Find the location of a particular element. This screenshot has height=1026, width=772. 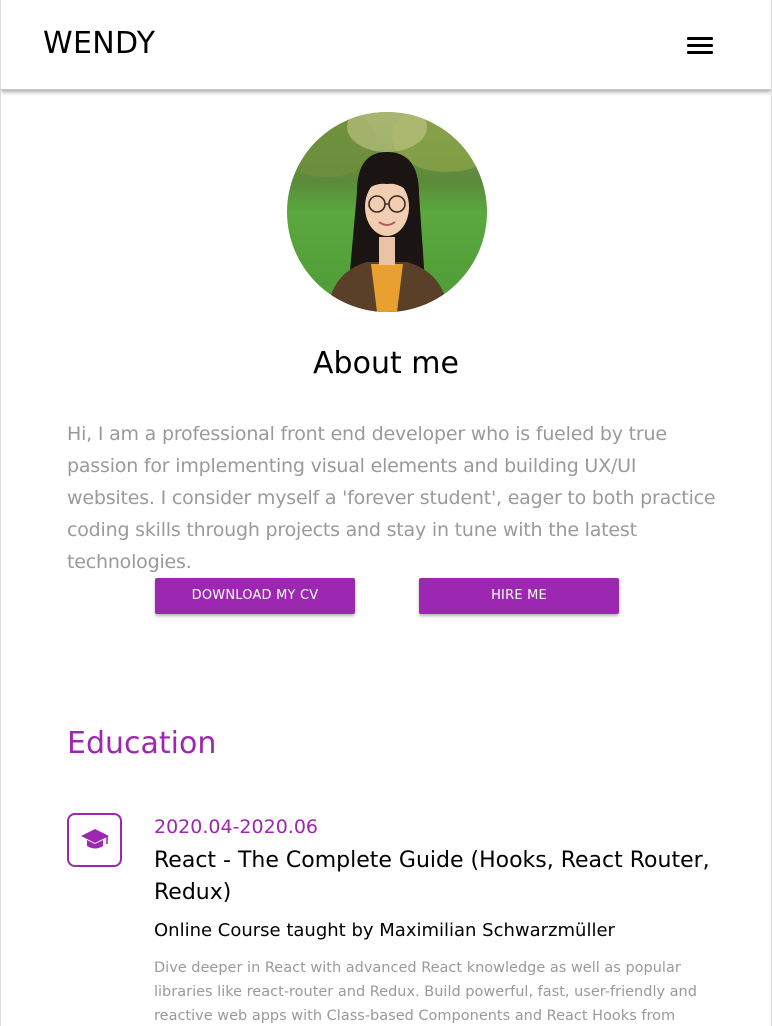

hire-me-button: HIRE ME is located at coordinates (519, 596).